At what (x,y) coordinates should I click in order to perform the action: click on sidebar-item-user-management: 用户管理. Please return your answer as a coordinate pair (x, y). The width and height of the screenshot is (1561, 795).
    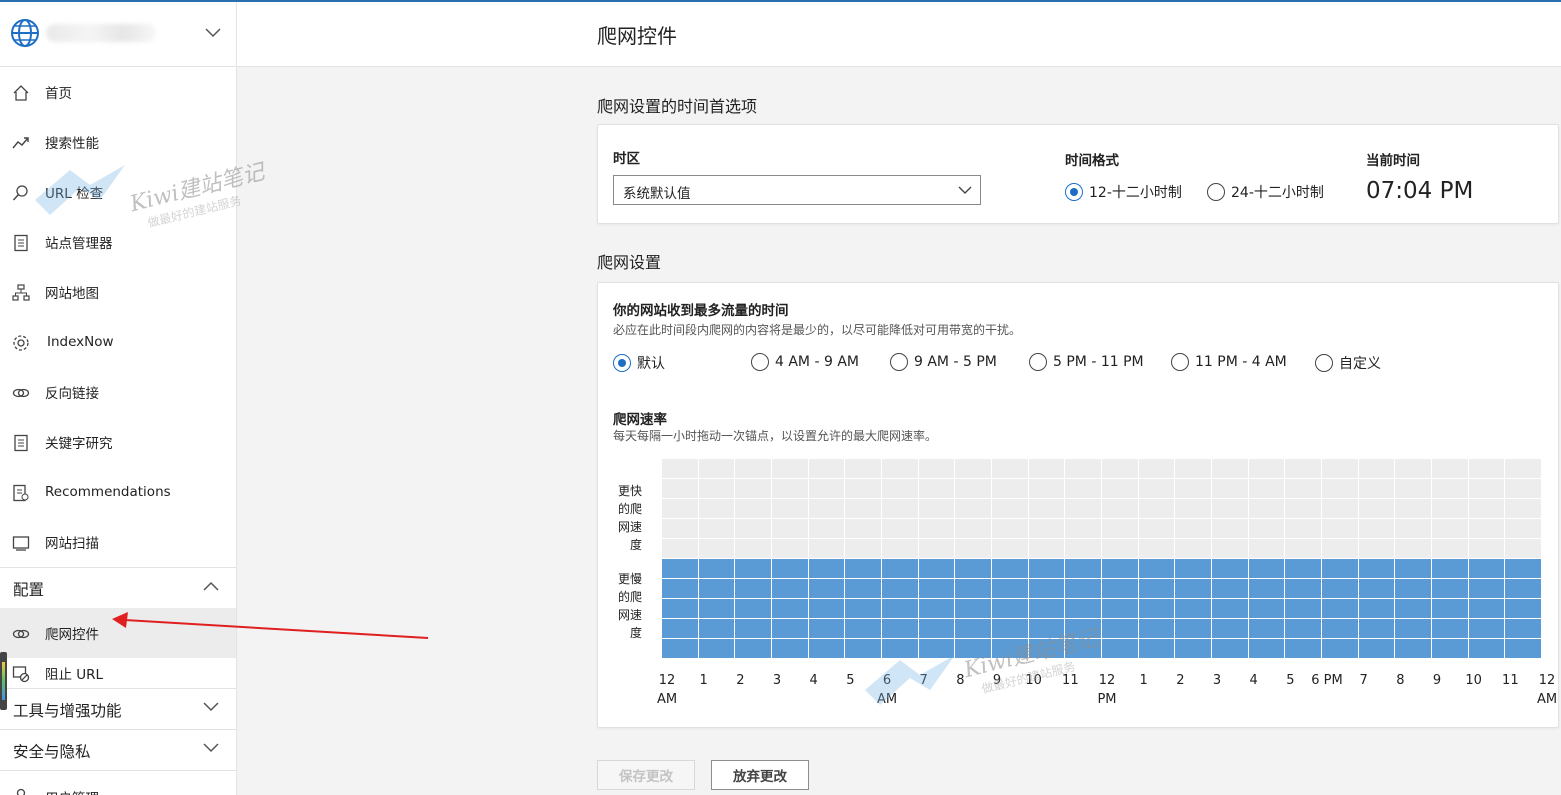
    Looking at the image, I should click on (118, 782).